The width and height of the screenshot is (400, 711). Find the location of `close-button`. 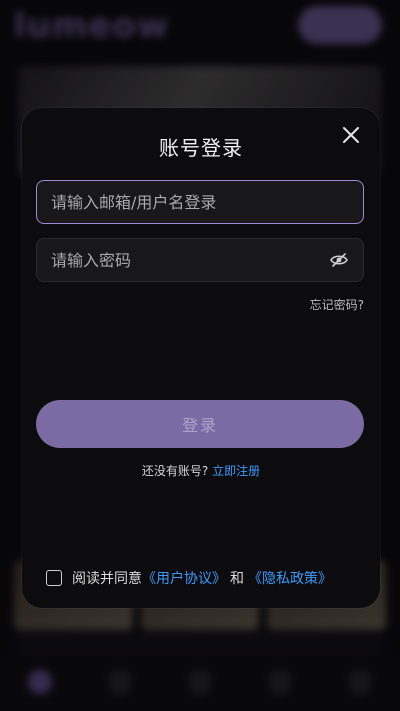

close-button is located at coordinates (351, 135).